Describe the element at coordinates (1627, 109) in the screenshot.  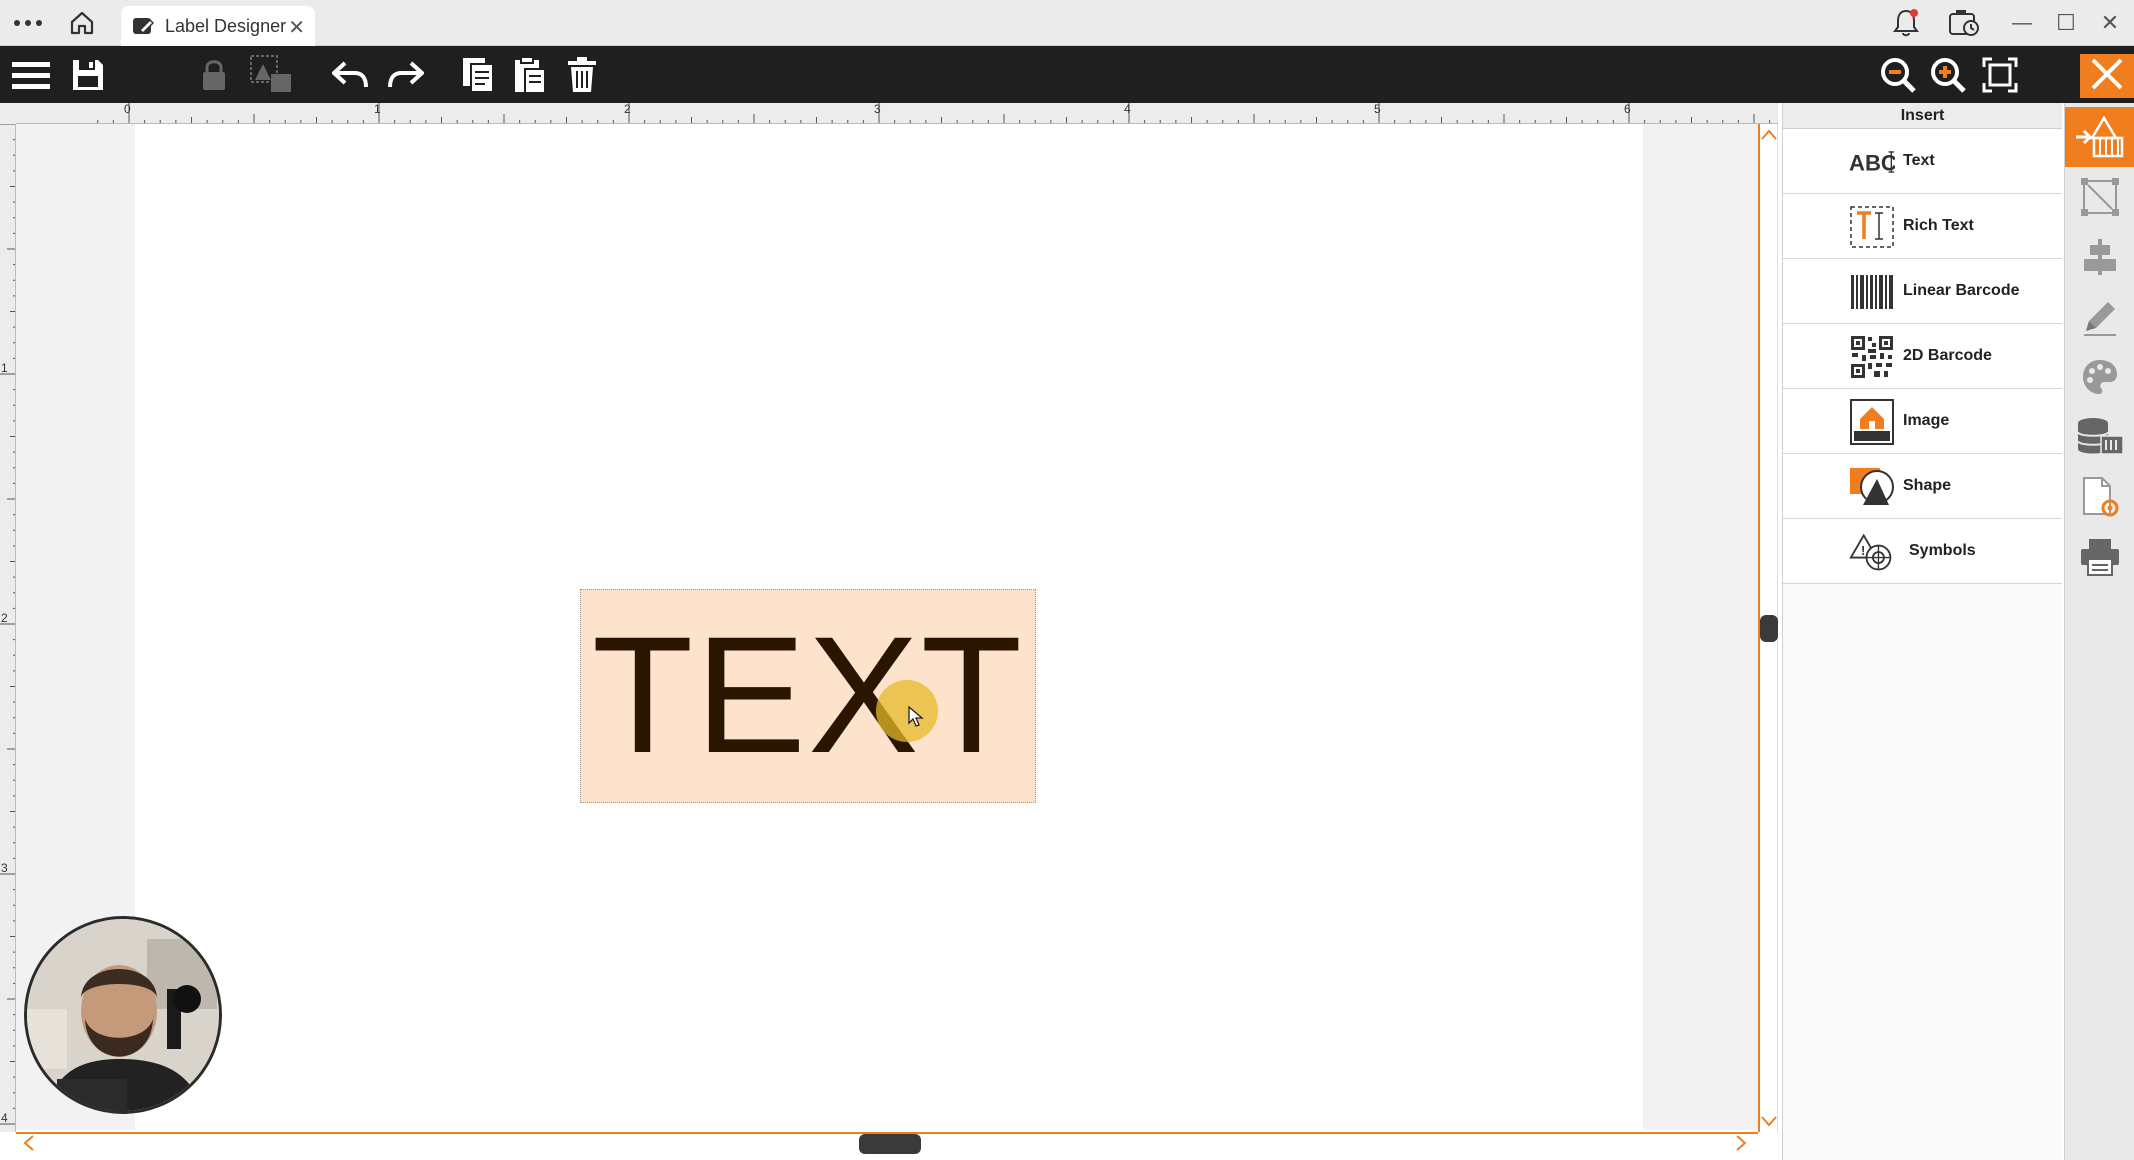
I see `ruler-h-6: 6` at that location.